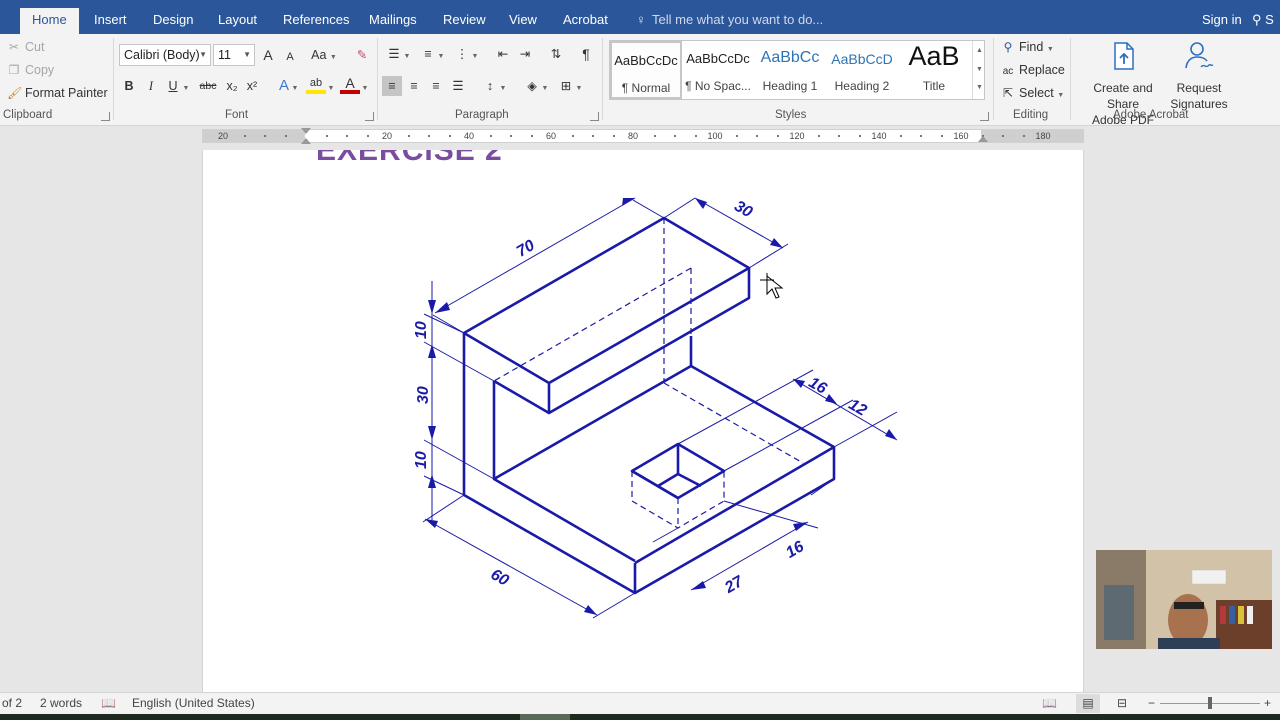 The image size is (1280, 720). What do you see at coordinates (362, 55) in the screenshot?
I see `clear-formatting-button: ✎` at bounding box center [362, 55].